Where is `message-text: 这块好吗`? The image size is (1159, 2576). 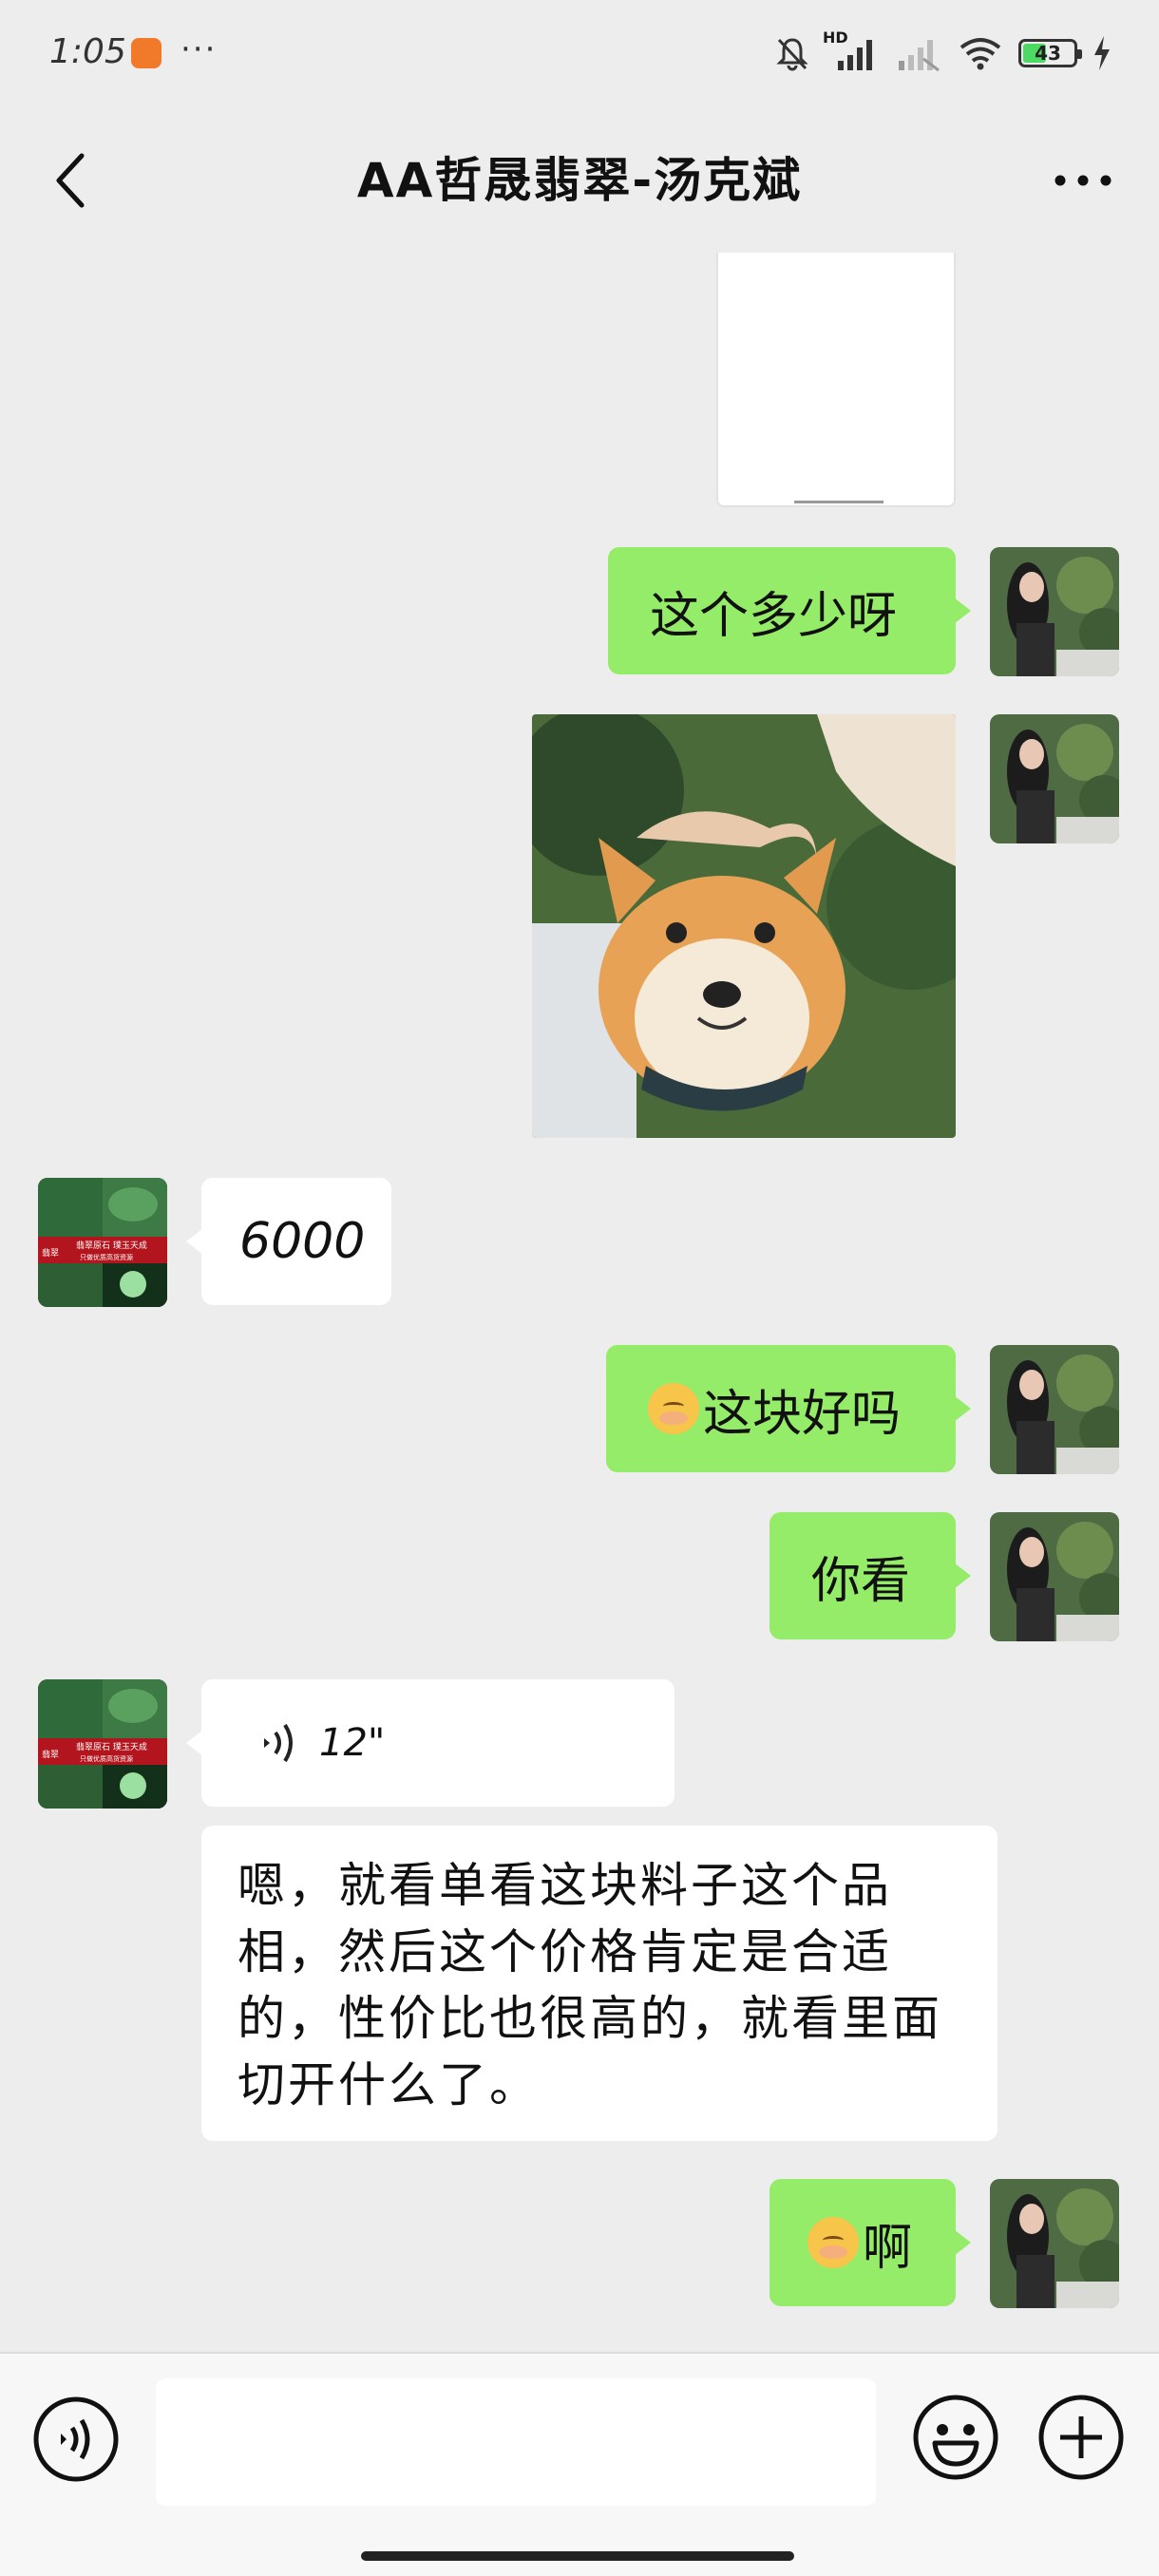
message-text: 这块好吗 is located at coordinates (802, 1414).